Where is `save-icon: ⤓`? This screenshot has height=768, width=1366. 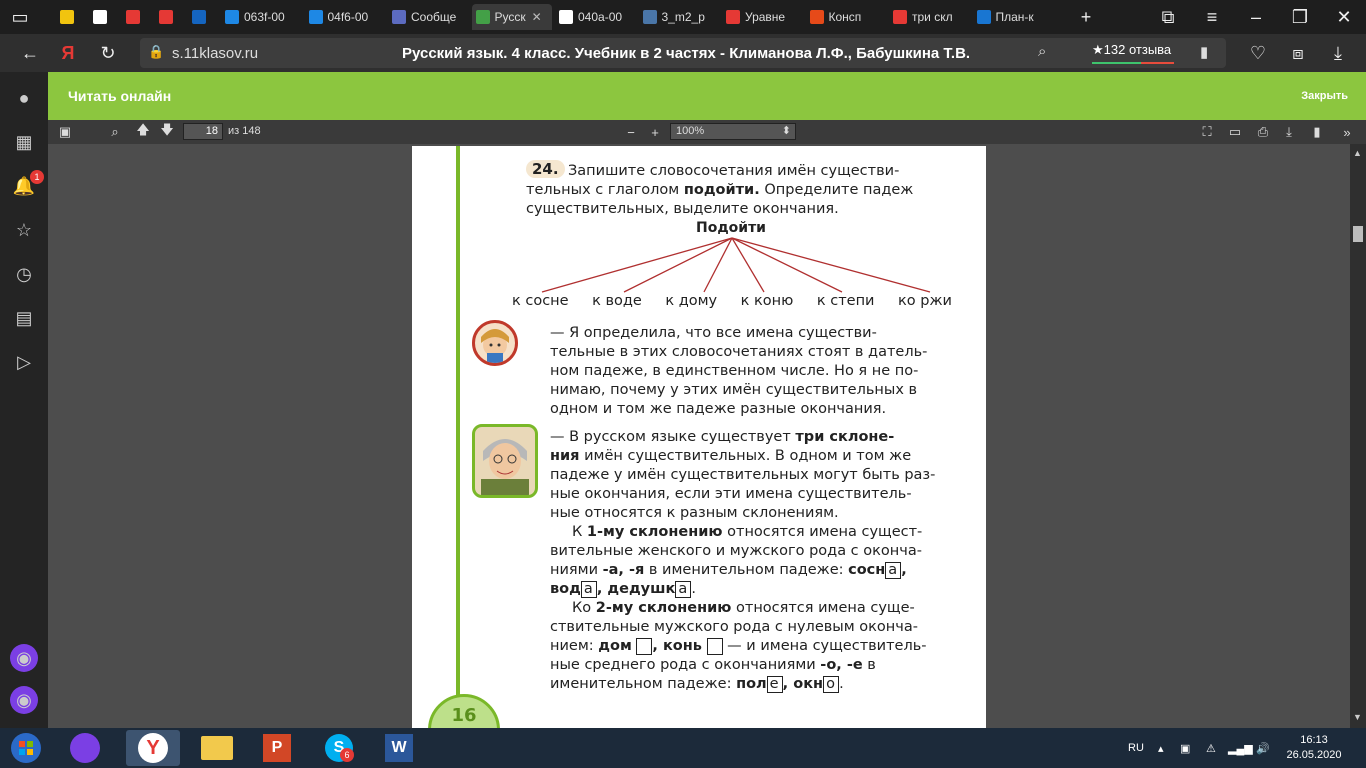
save-icon: ⤓ is located at coordinates (1289, 132).